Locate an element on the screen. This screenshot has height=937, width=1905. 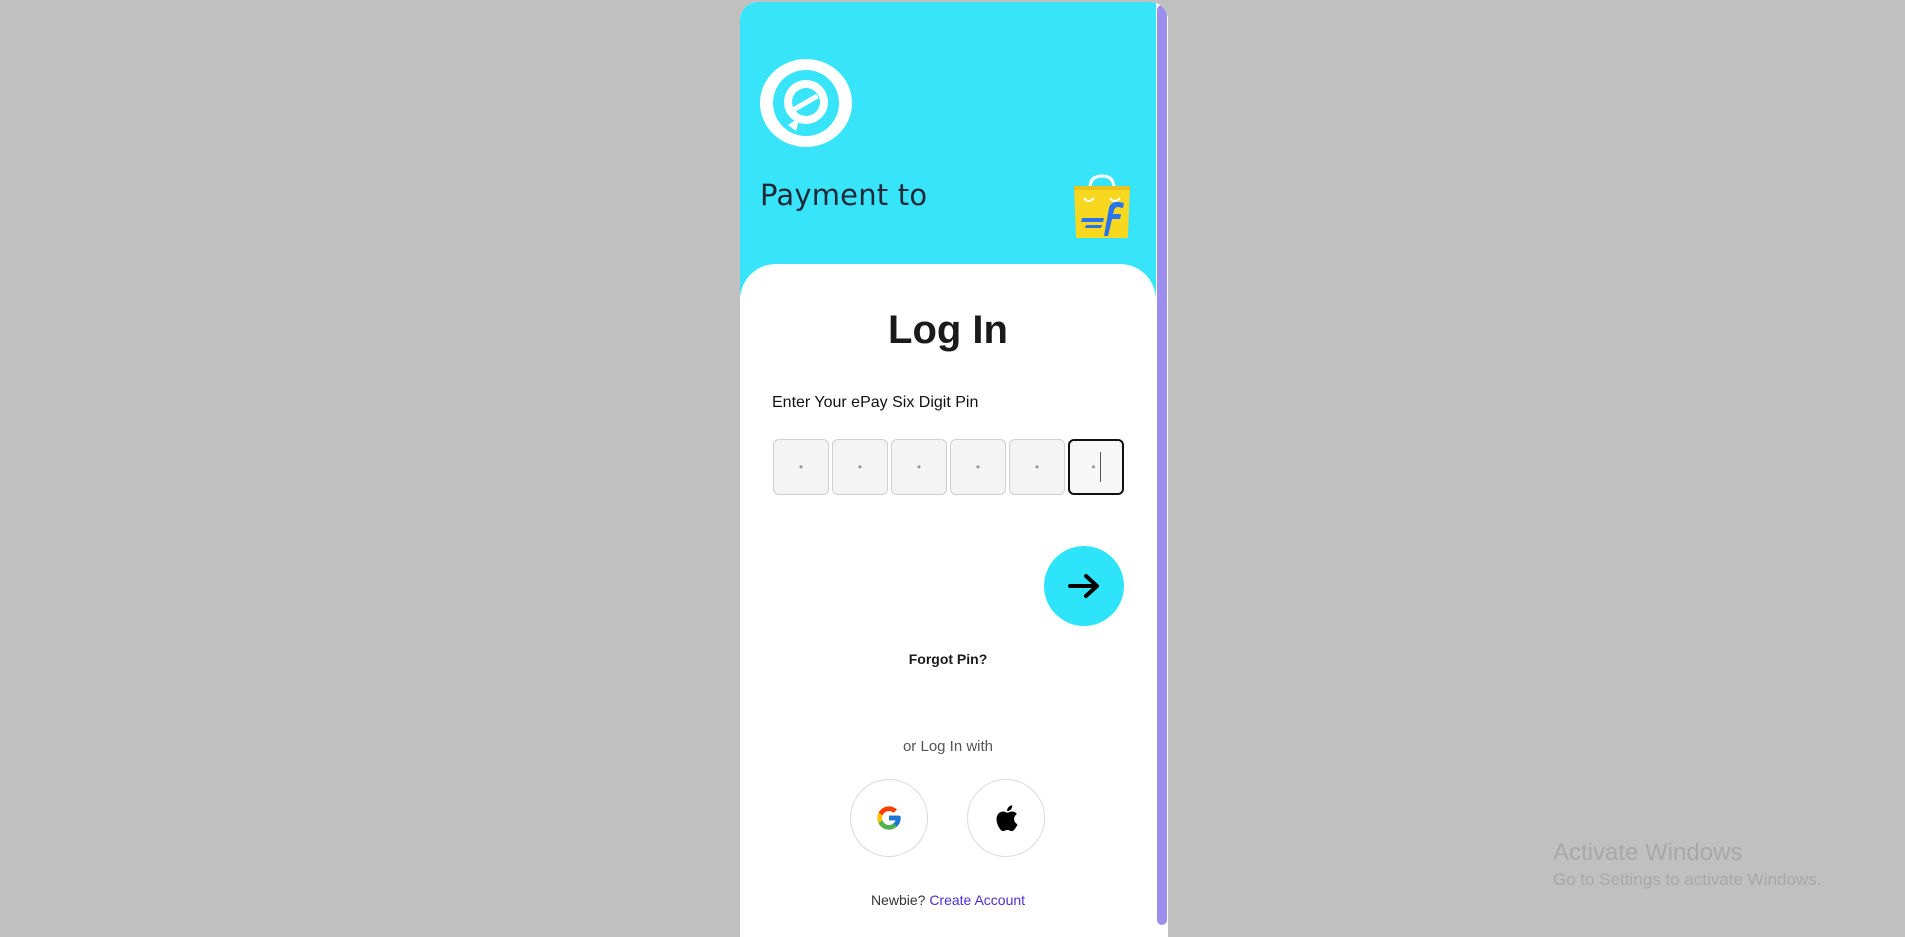
pin-digit-6: • is located at coordinates (1096, 467).